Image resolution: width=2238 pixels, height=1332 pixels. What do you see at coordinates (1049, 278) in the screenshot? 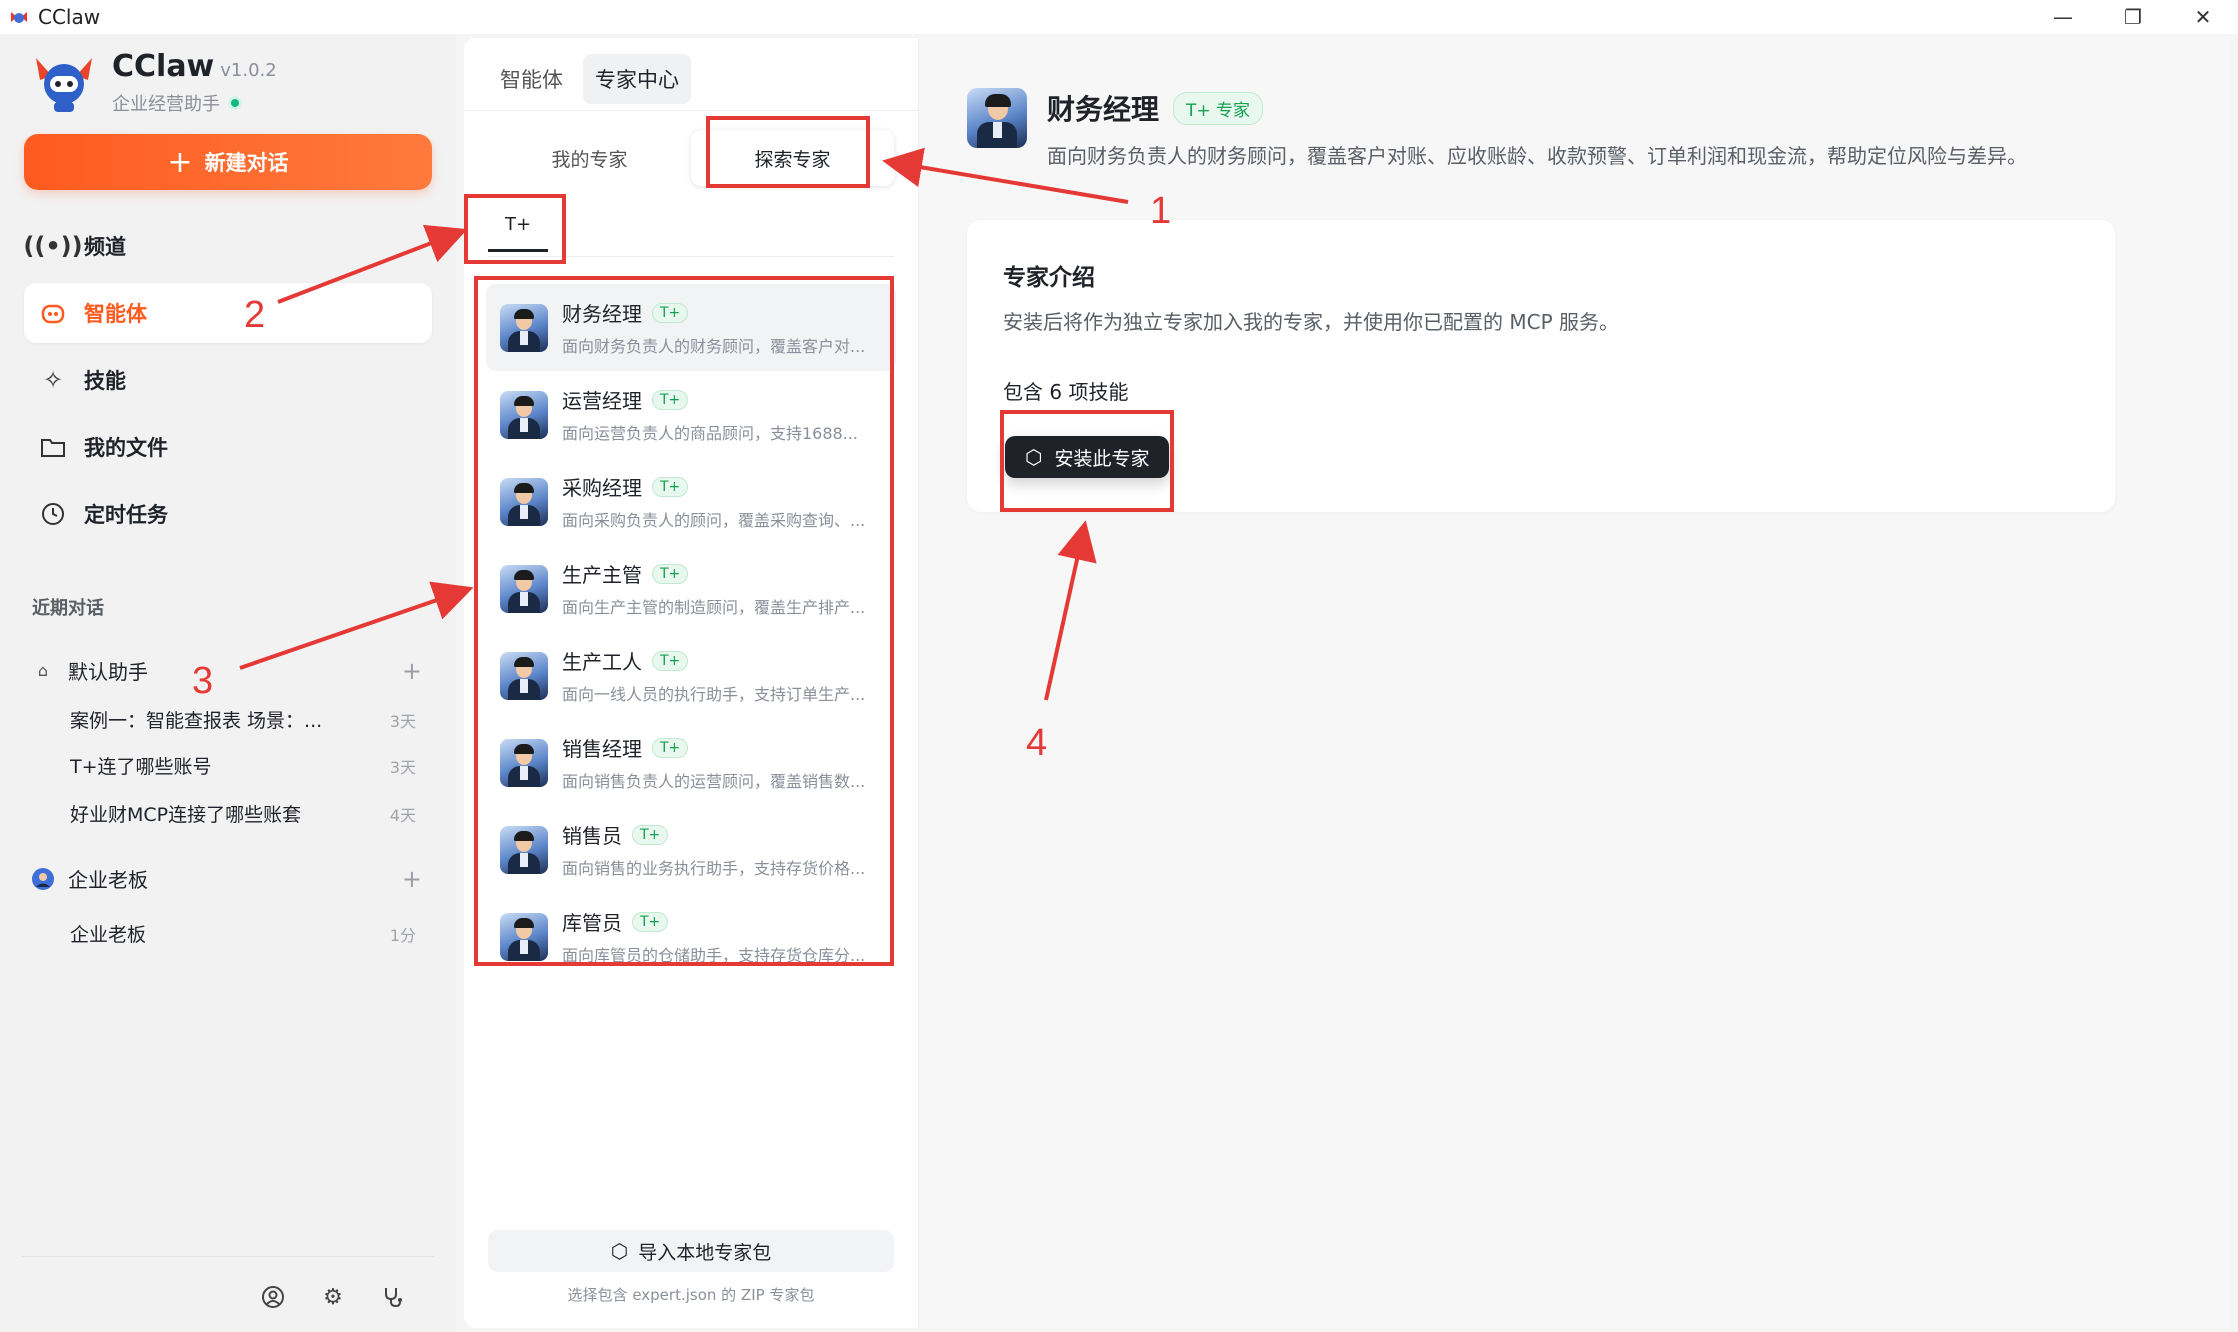
I see `intro-title: 专家介绍` at bounding box center [1049, 278].